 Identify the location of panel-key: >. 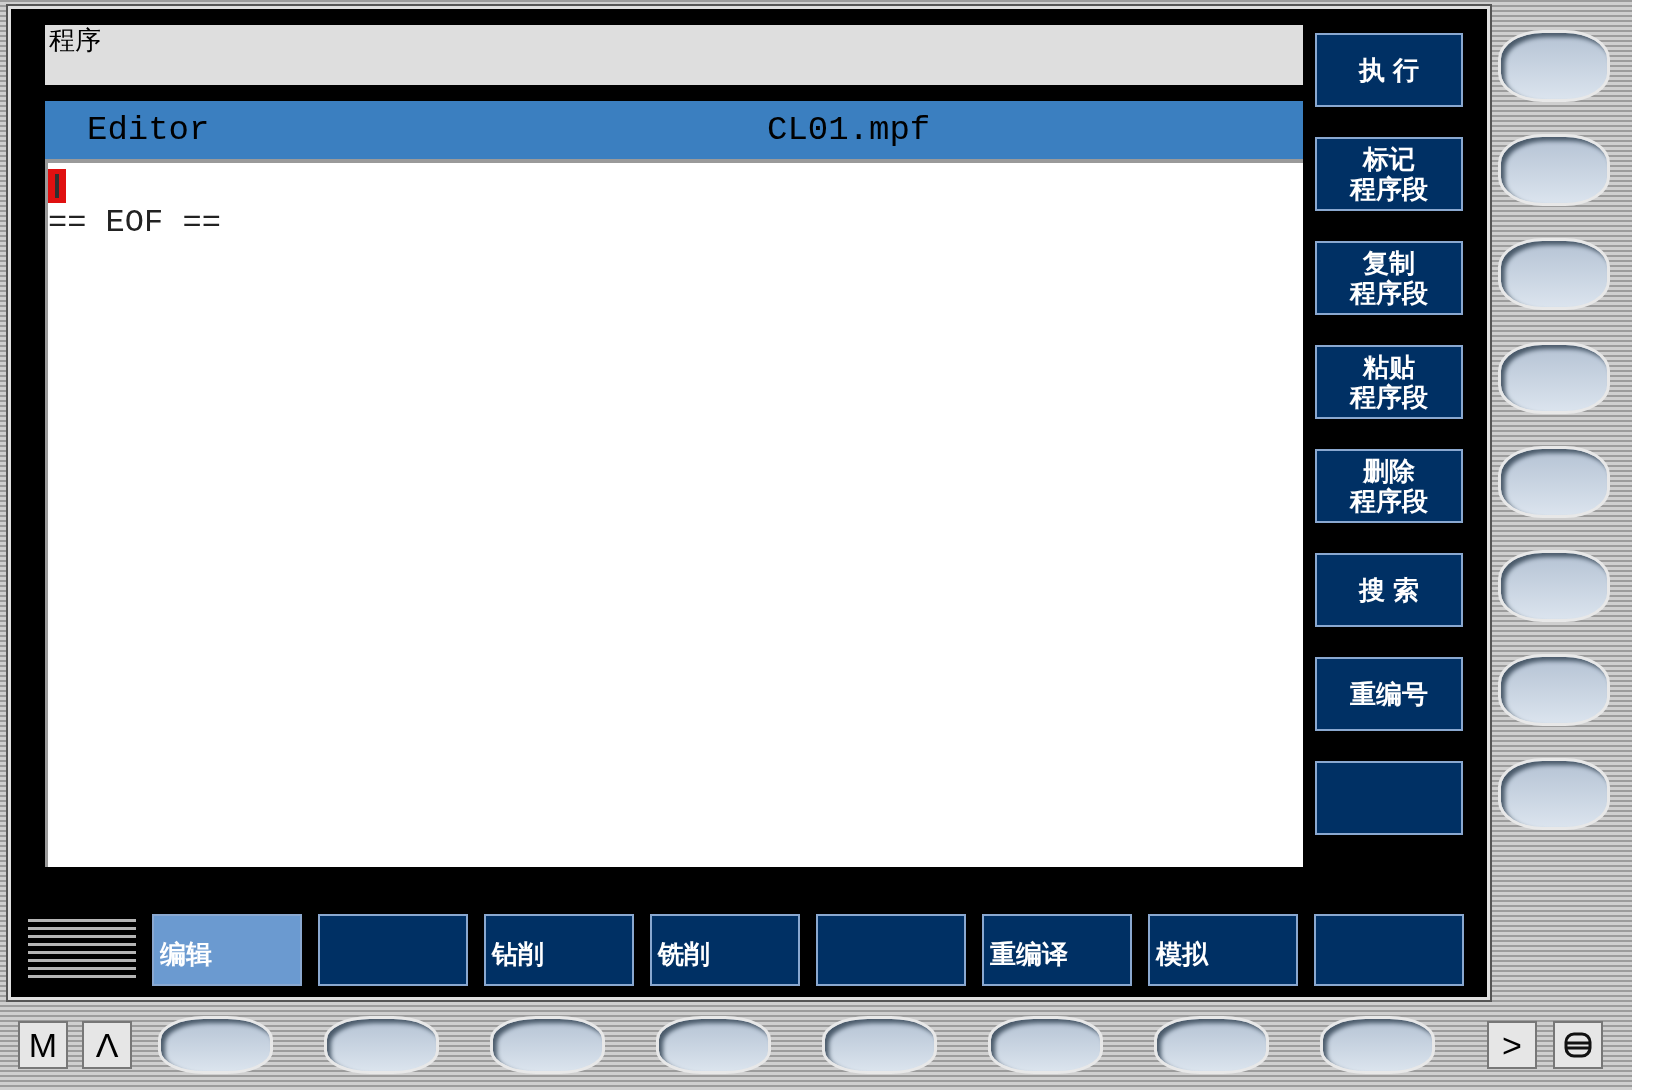
(1512, 1045).